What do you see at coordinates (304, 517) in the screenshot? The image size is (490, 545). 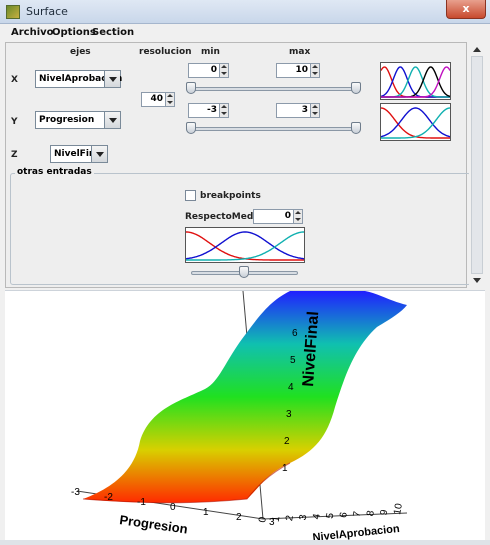 I see `x-tick-label: 3` at bounding box center [304, 517].